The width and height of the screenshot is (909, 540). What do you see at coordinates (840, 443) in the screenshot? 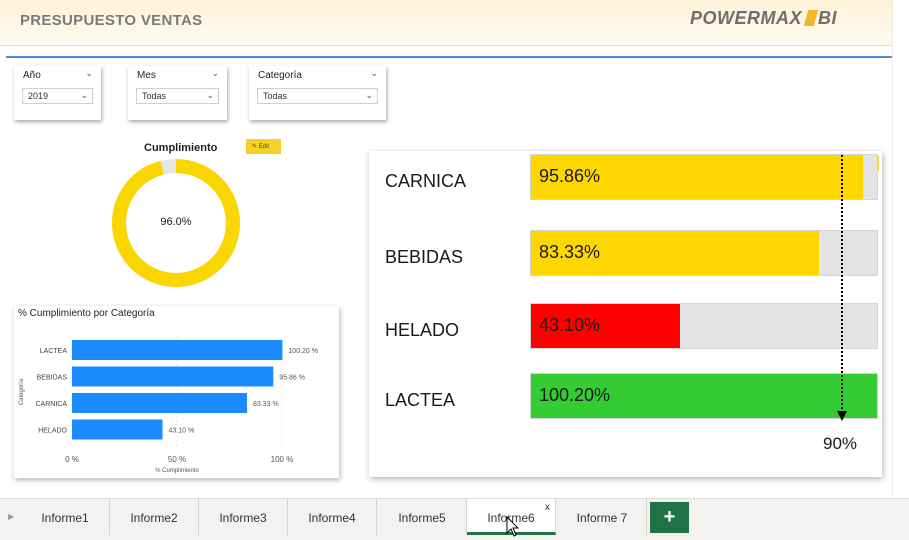
I see `target-label: 90%` at bounding box center [840, 443].